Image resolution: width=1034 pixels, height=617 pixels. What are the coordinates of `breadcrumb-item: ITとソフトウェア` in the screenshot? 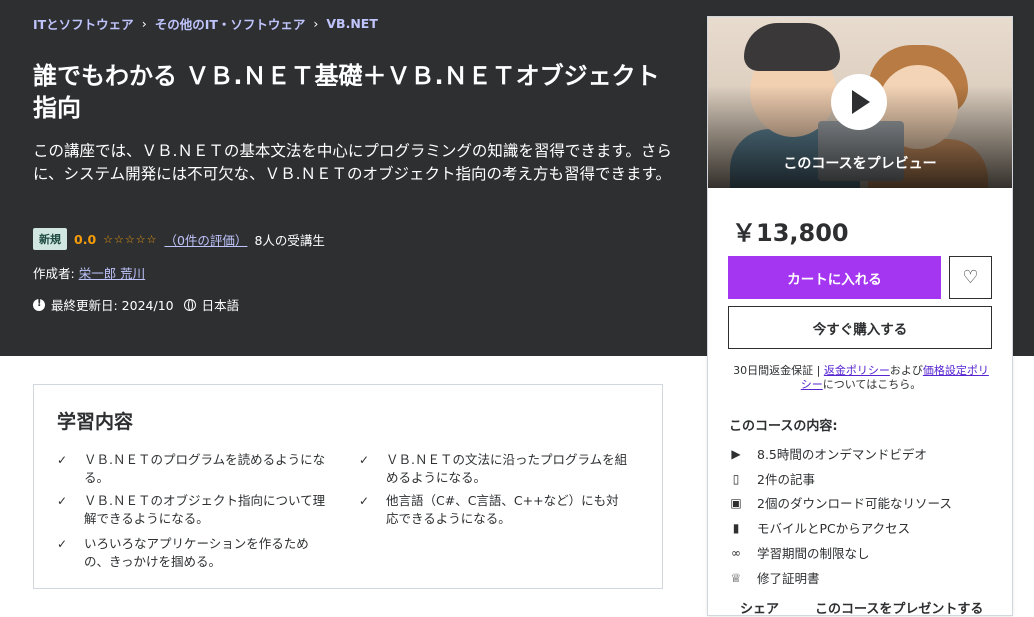 It's located at (83, 23).